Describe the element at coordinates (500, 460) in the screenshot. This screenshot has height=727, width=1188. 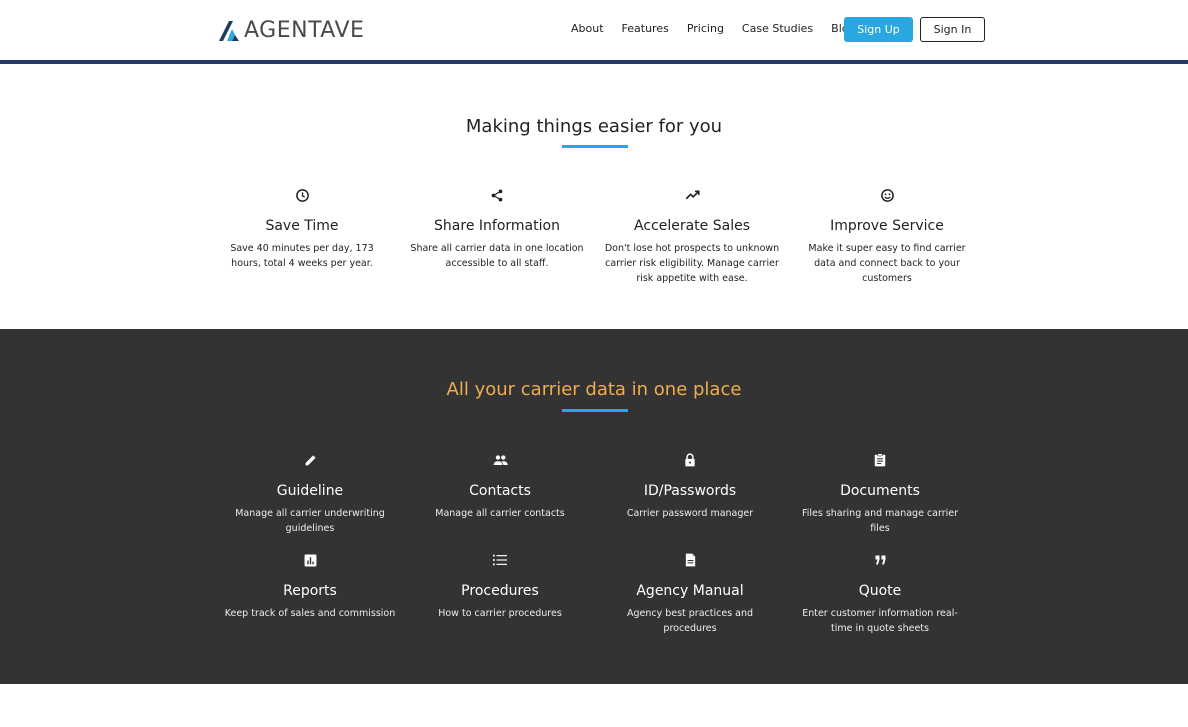
I see `people-icon` at that location.